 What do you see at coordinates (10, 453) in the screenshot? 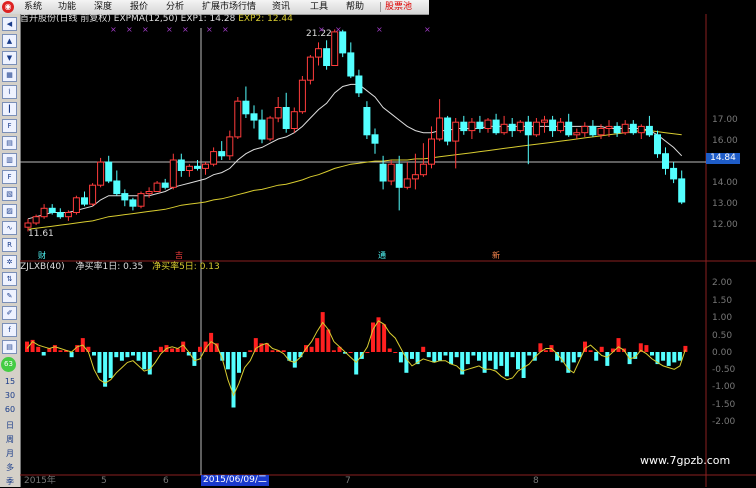
I see `period-month: 月` at bounding box center [10, 453].